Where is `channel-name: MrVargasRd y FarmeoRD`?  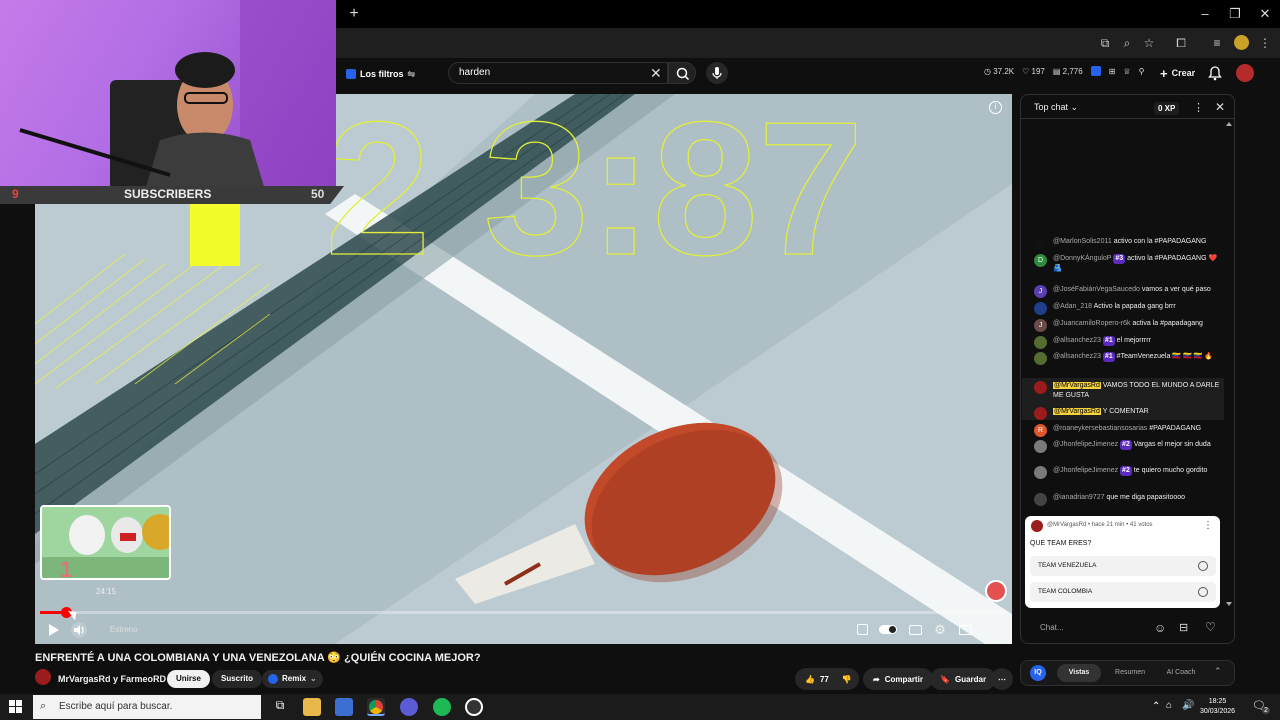
channel-name: MrVargasRd y FarmeoRD is located at coordinates (112, 679).